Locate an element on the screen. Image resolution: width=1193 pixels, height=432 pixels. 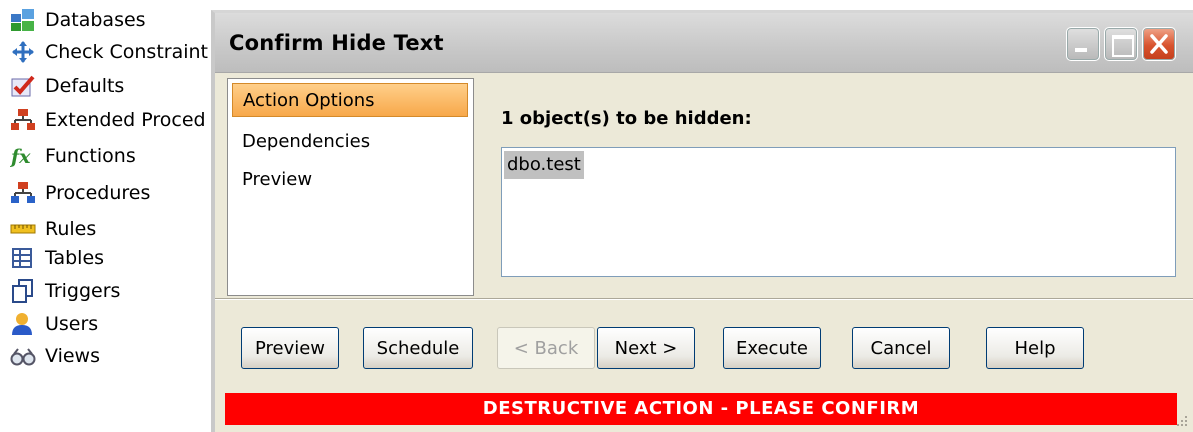
users-icon is located at coordinates (23, 324).